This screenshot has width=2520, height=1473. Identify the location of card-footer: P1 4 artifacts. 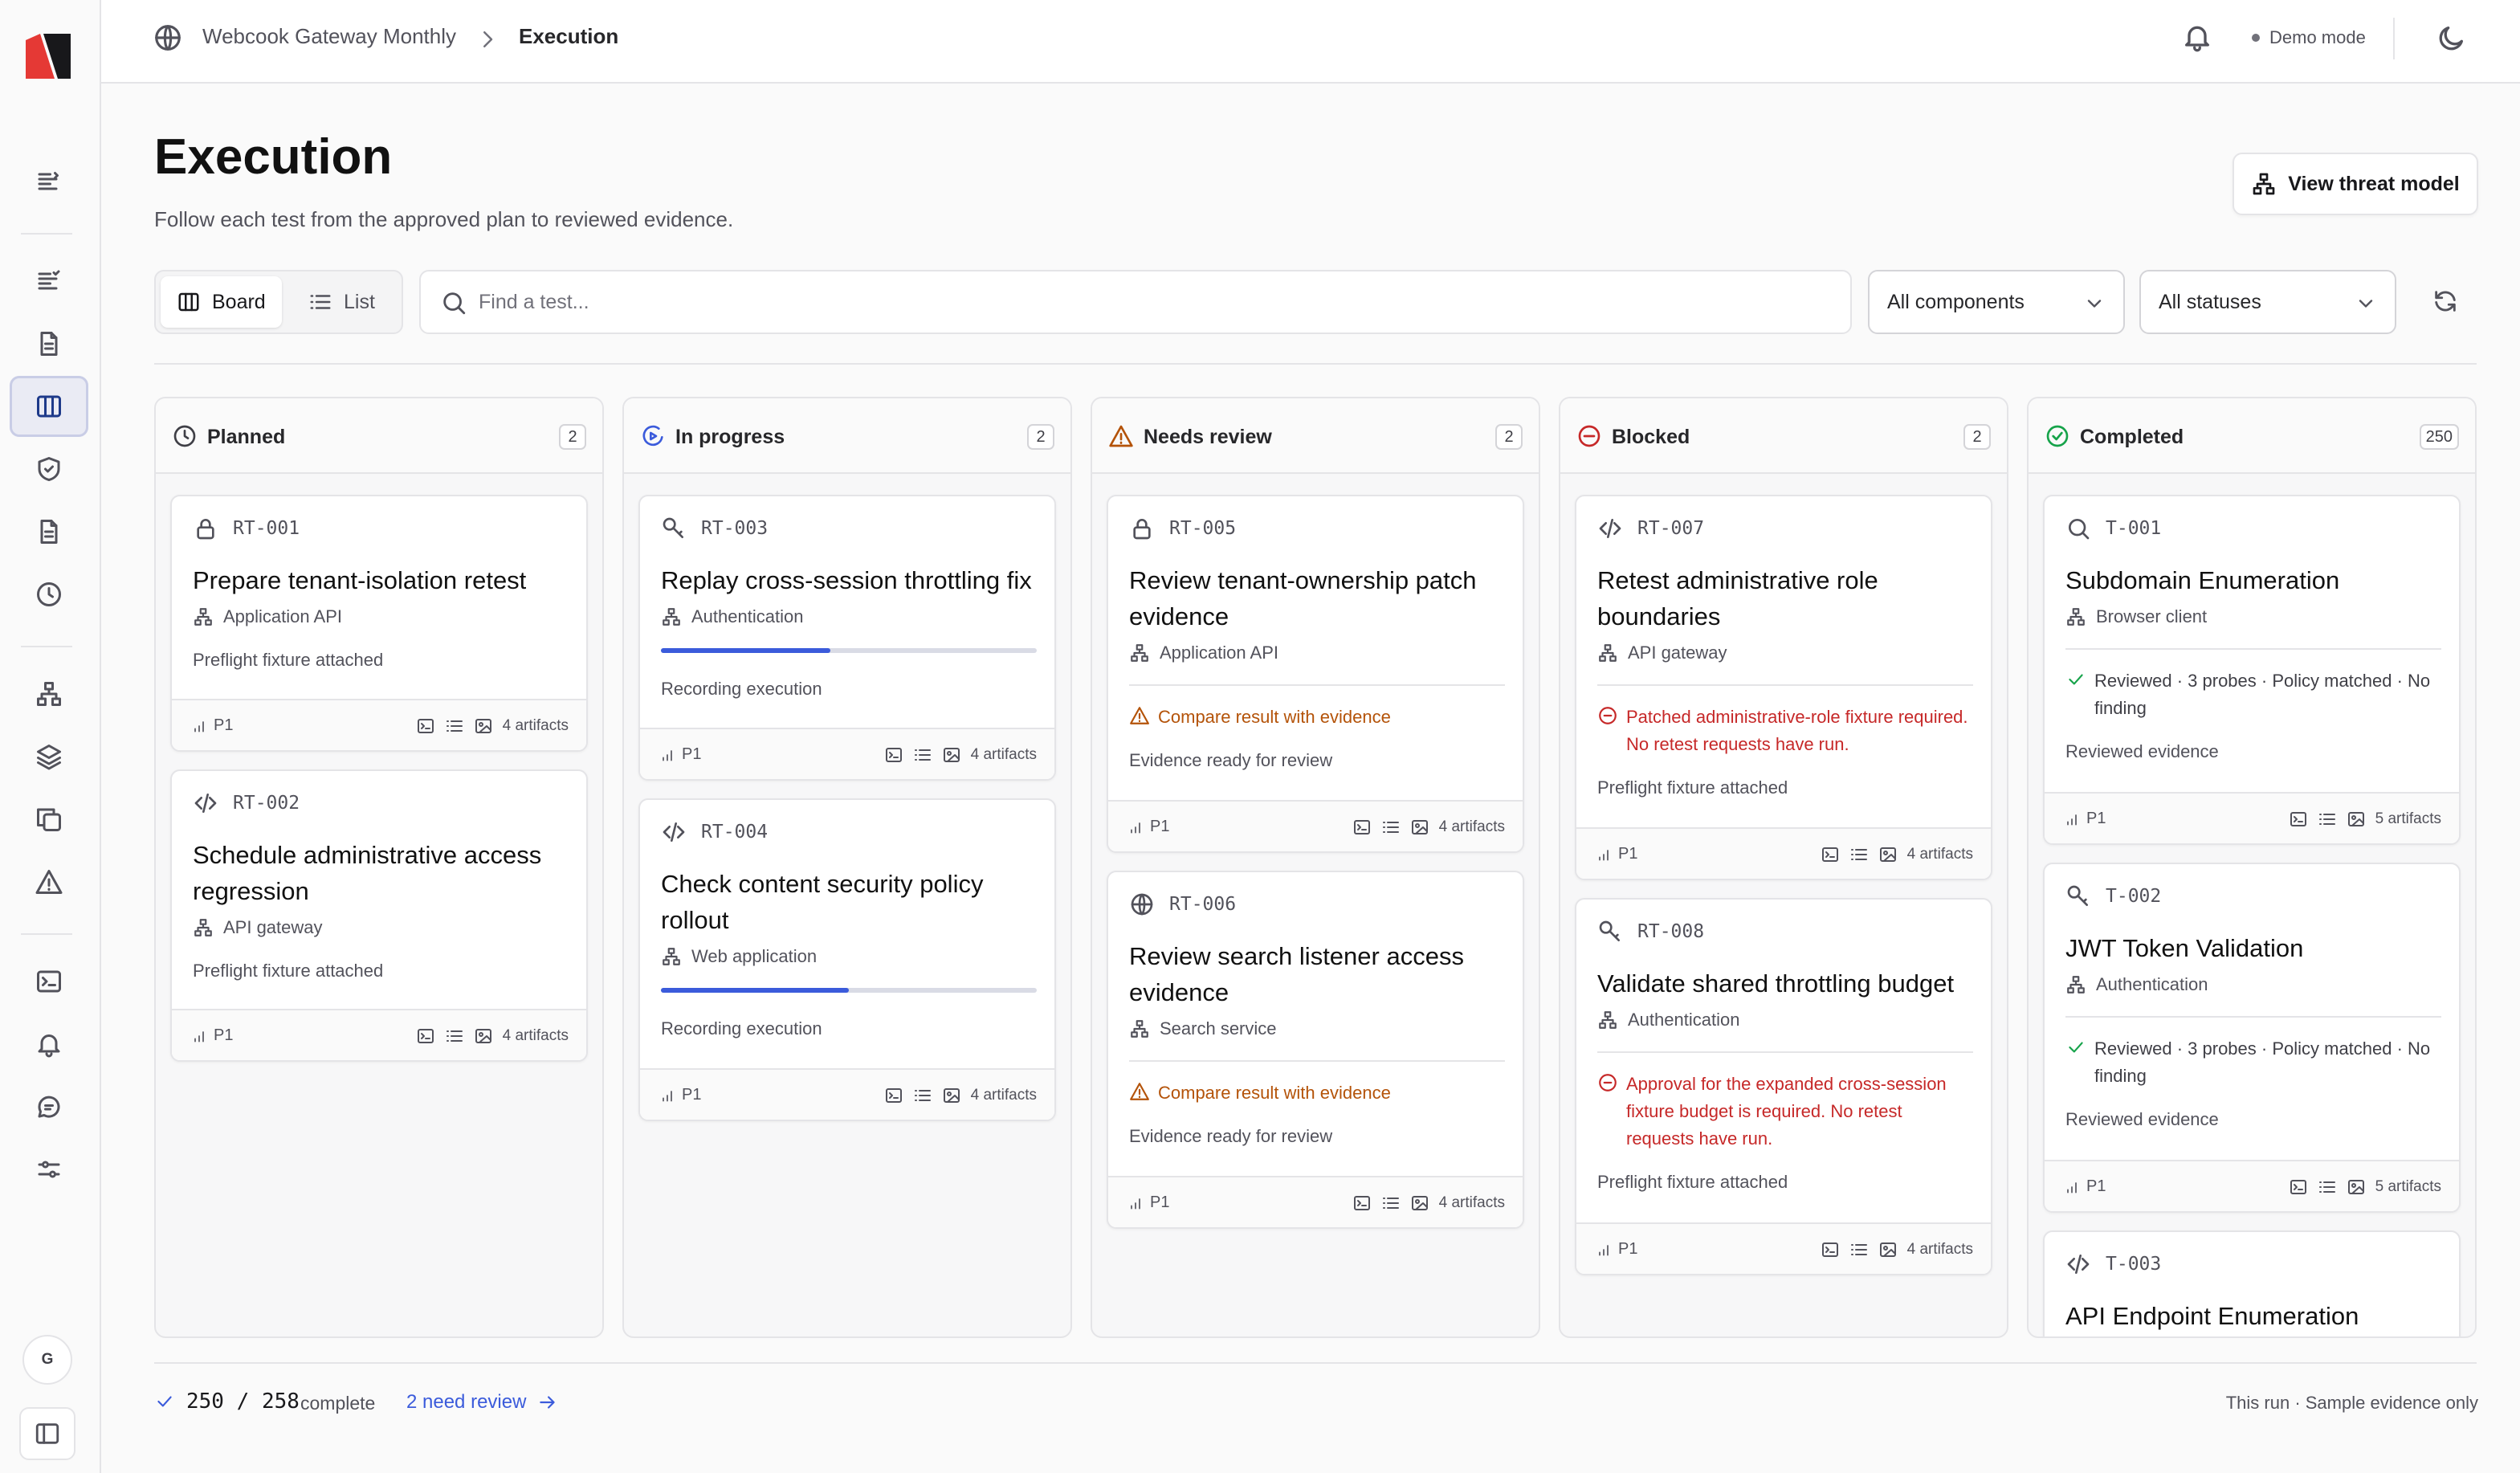
(847, 1094).